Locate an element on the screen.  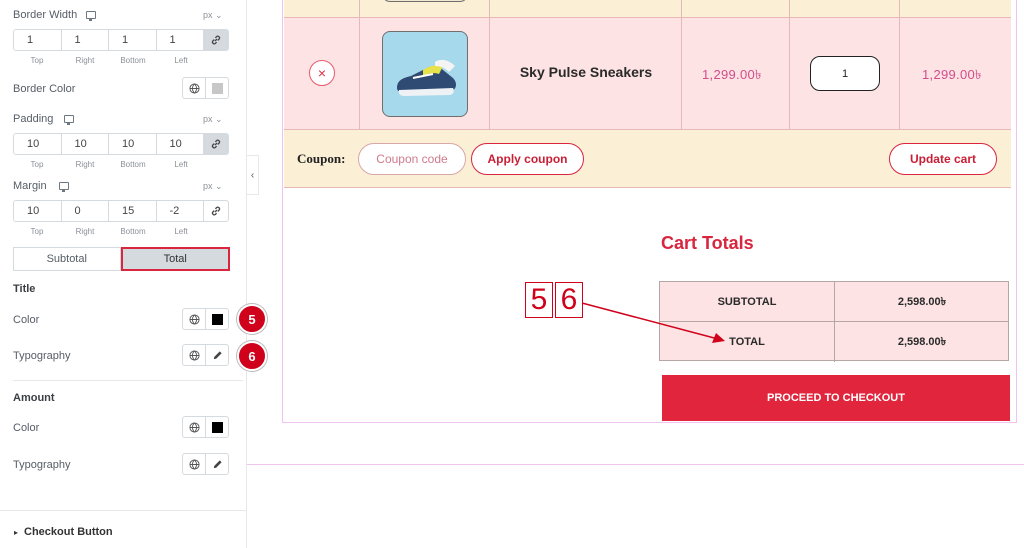
amount-color-control is located at coordinates (205, 427).